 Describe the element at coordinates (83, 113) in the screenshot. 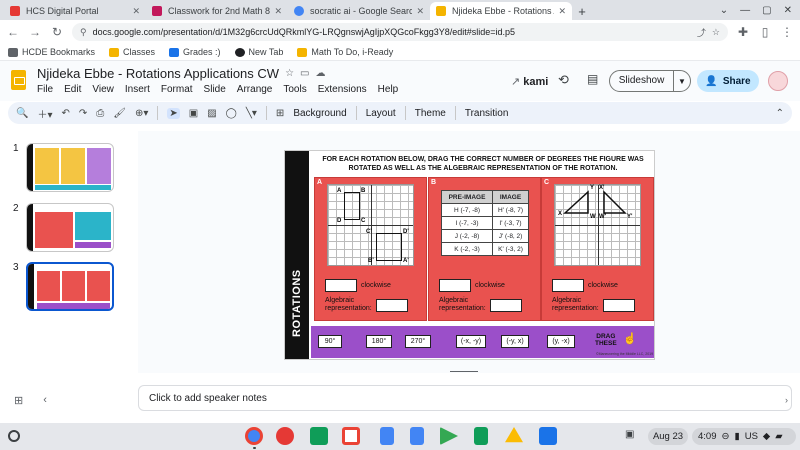

I see `redo-icon: ↷` at that location.